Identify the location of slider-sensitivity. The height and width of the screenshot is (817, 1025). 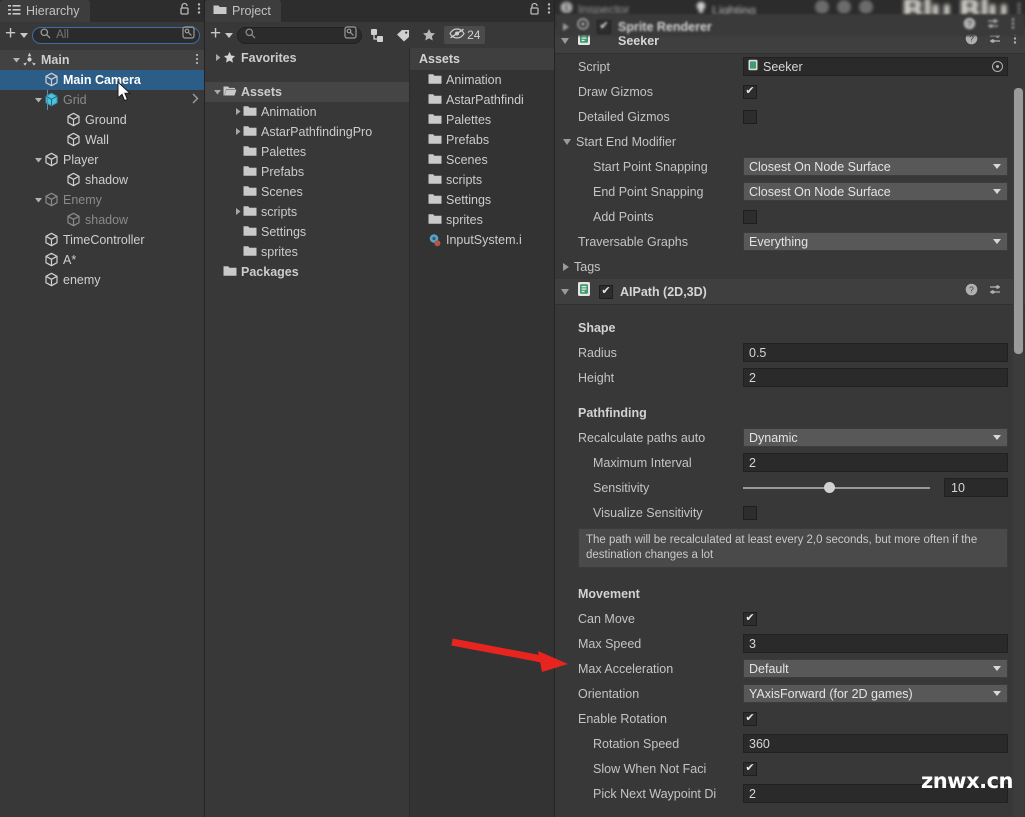
(840, 487).